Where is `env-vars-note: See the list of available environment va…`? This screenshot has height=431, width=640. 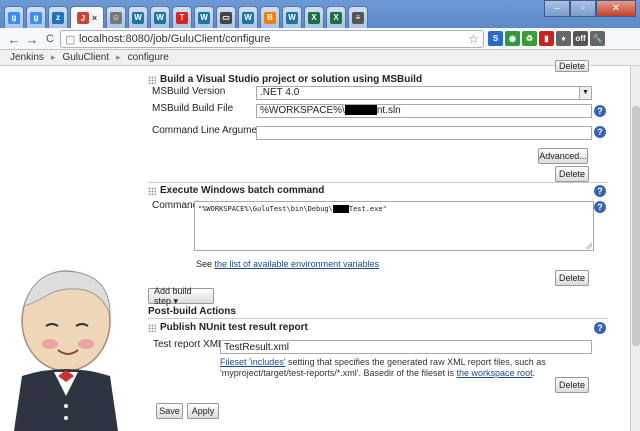
env-vars-note: See the list of available environment va… is located at coordinates (287, 264).